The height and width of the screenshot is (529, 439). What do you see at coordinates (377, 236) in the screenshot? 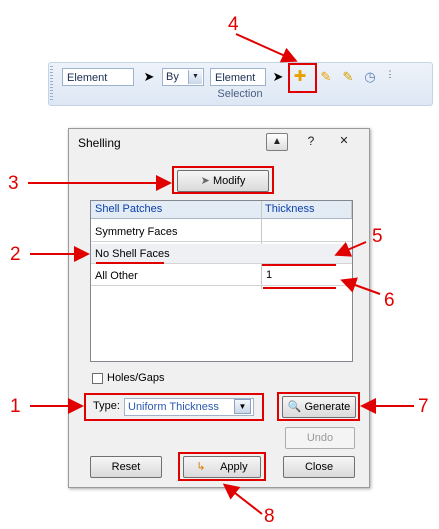
I see `callout-5: 5` at bounding box center [377, 236].